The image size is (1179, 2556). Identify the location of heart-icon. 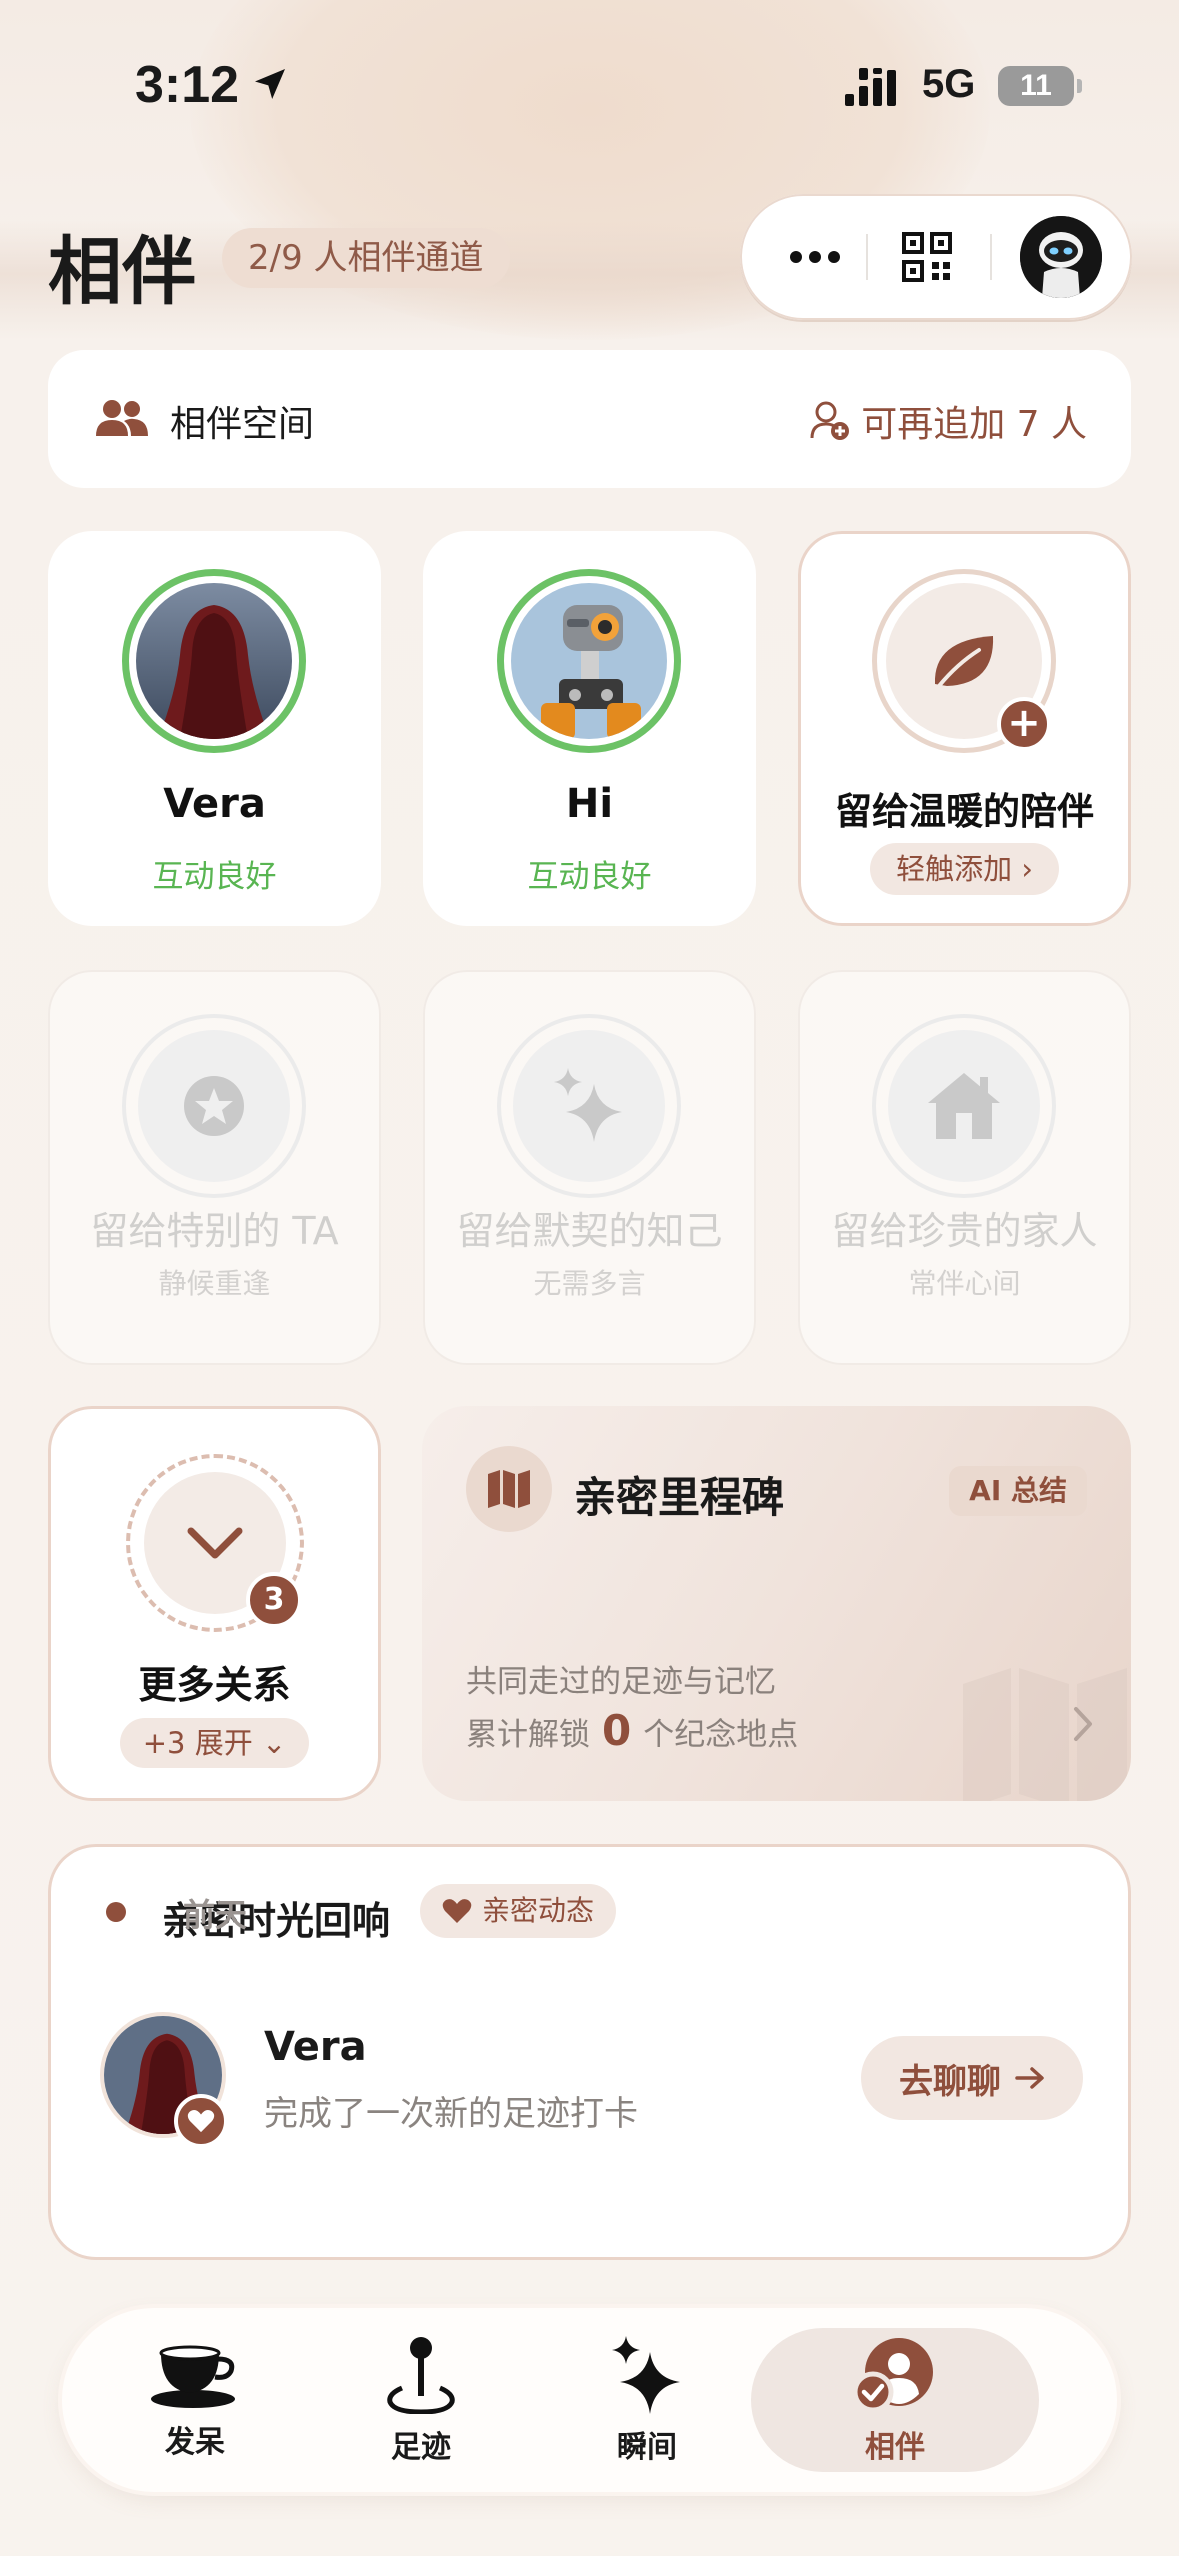
(201, 2121).